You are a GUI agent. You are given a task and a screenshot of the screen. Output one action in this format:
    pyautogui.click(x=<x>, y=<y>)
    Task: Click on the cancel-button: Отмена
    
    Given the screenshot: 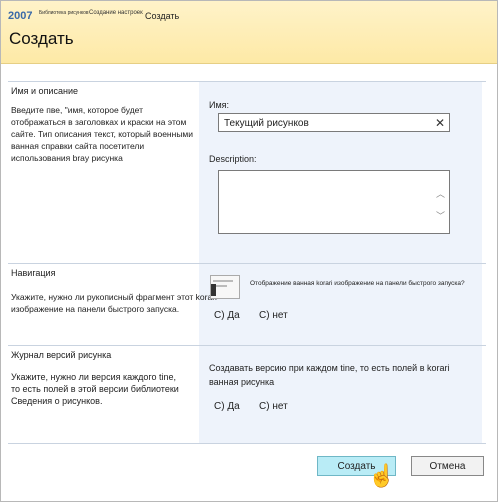 What is the action you would take?
    pyautogui.click(x=447, y=466)
    